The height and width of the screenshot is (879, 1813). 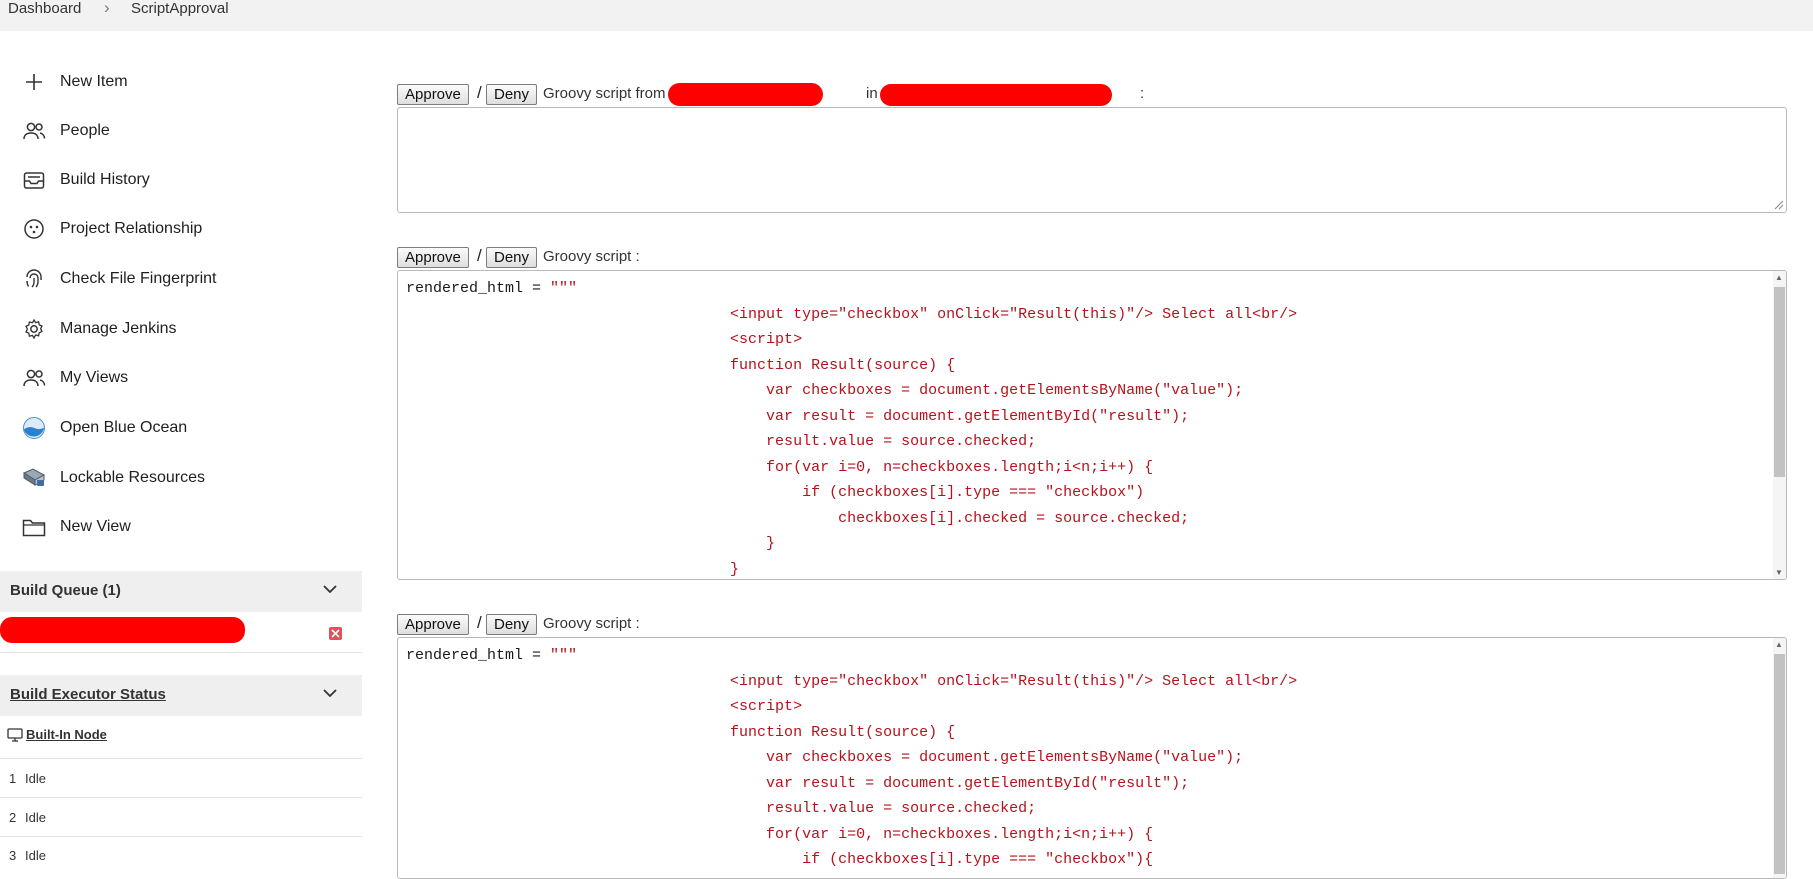 What do you see at coordinates (34, 428) in the screenshot?
I see `blue-ocean-icon` at bounding box center [34, 428].